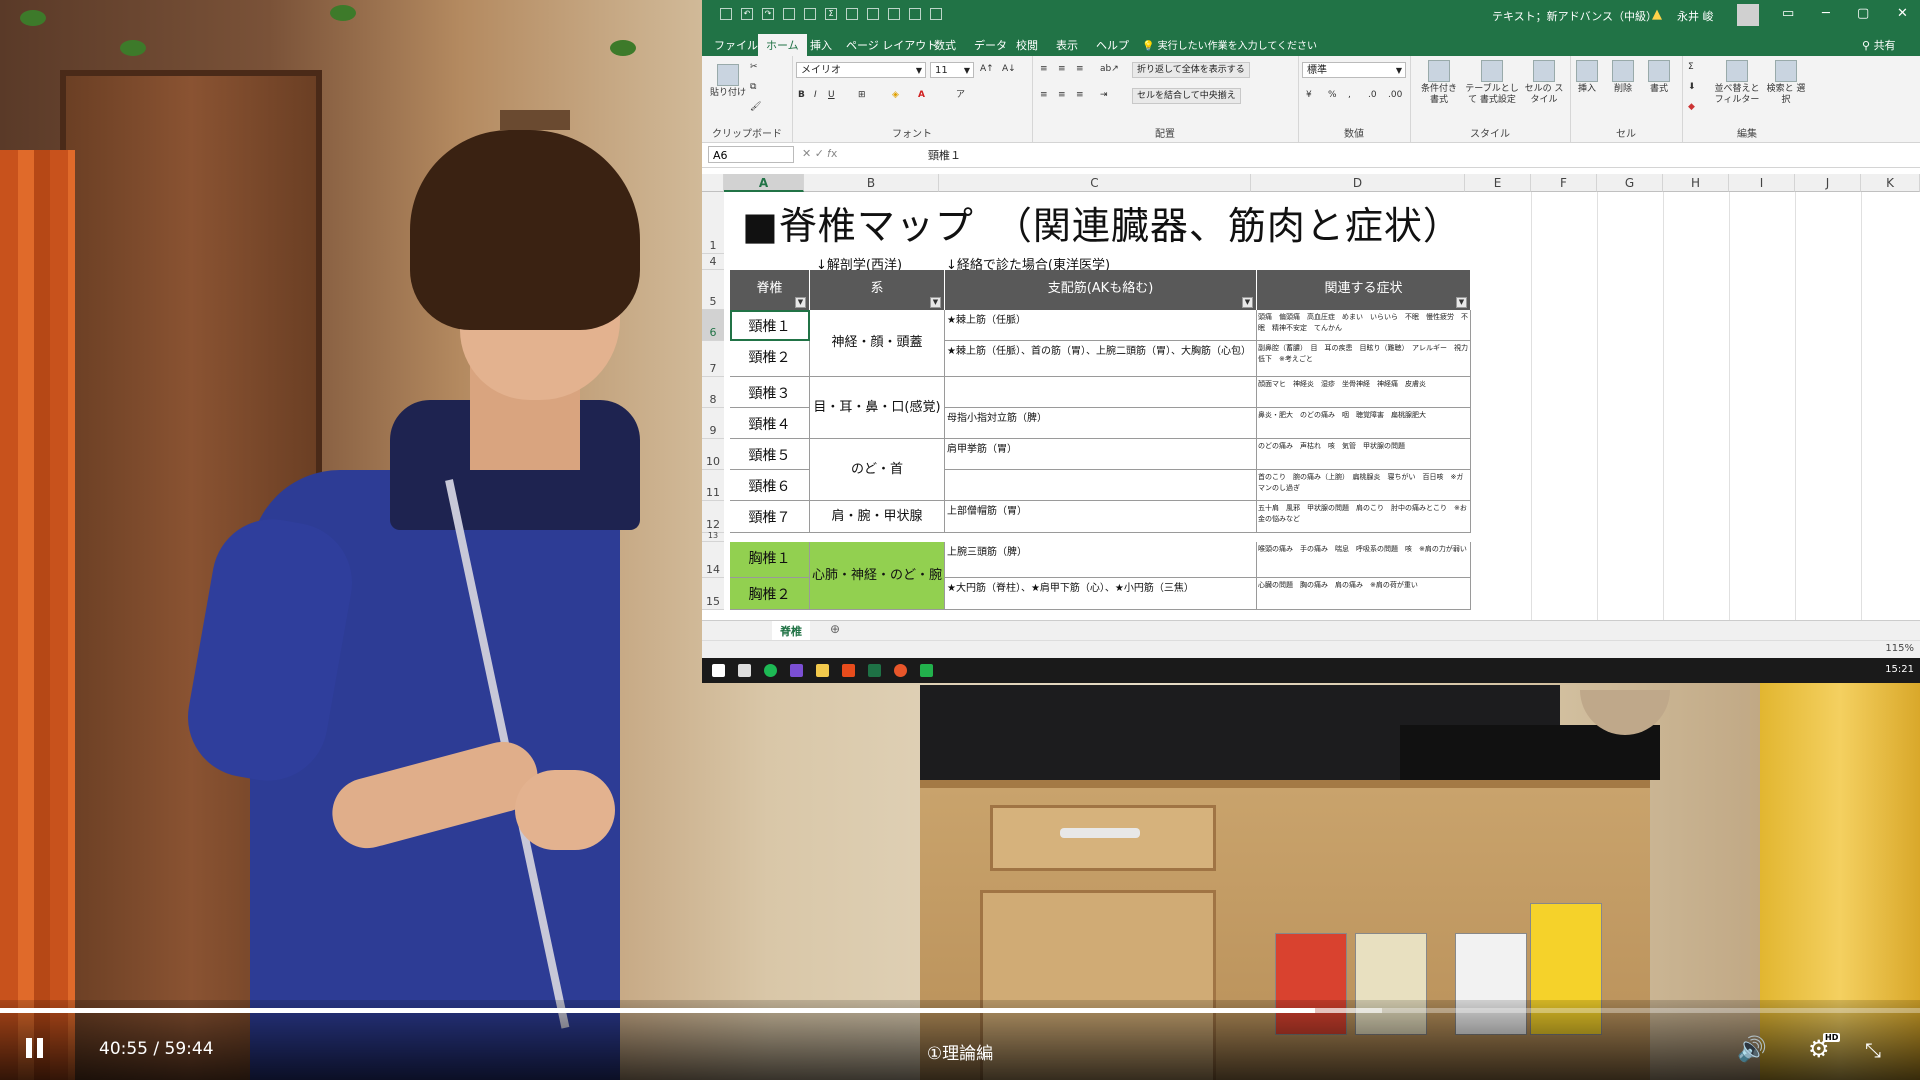  What do you see at coordinates (1364, 359) in the screenshot?
I see `symptom-cell: 副鼻腔（蓄膿） 目 耳の疾患 目眩り（難聴） アレルギー 視力低下 ※考えごと` at bounding box center [1364, 359].